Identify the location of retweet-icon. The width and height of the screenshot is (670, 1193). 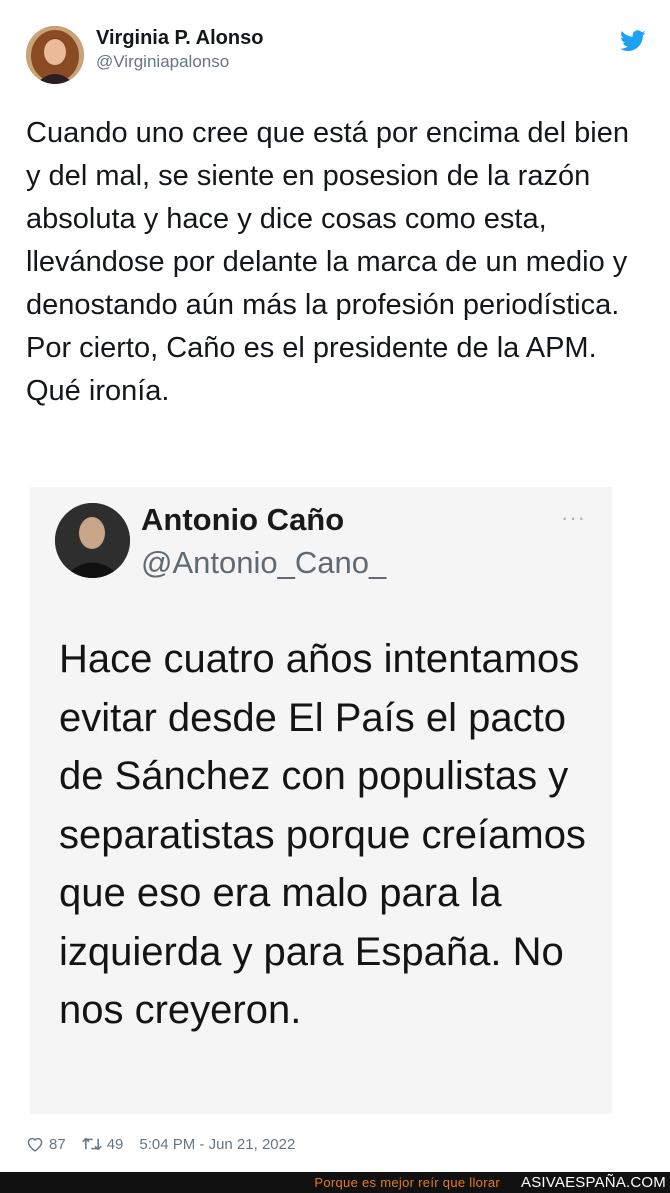
(91, 1144).